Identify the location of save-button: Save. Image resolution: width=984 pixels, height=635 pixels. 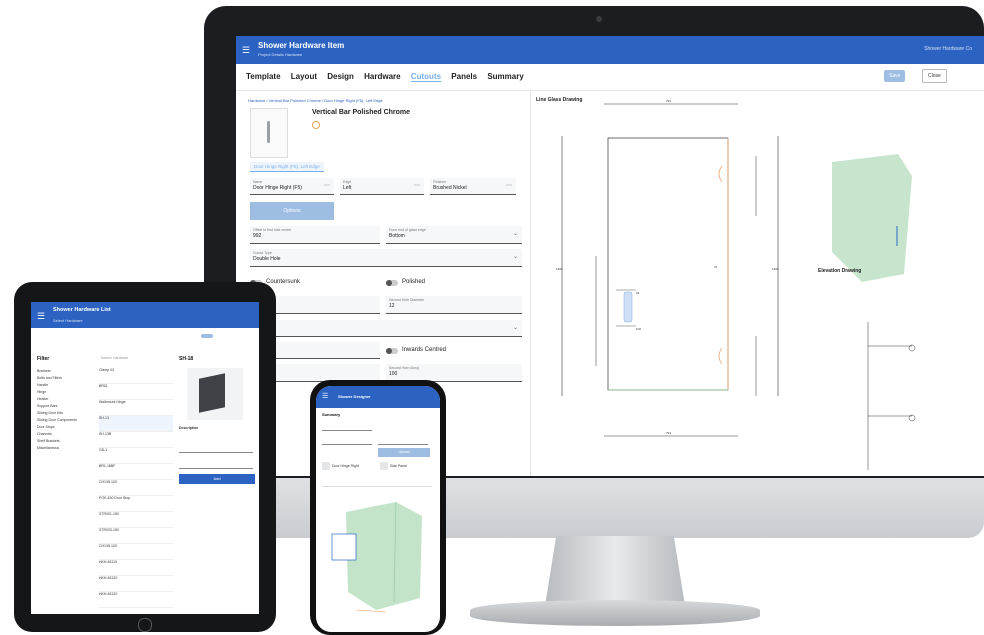
(895, 76).